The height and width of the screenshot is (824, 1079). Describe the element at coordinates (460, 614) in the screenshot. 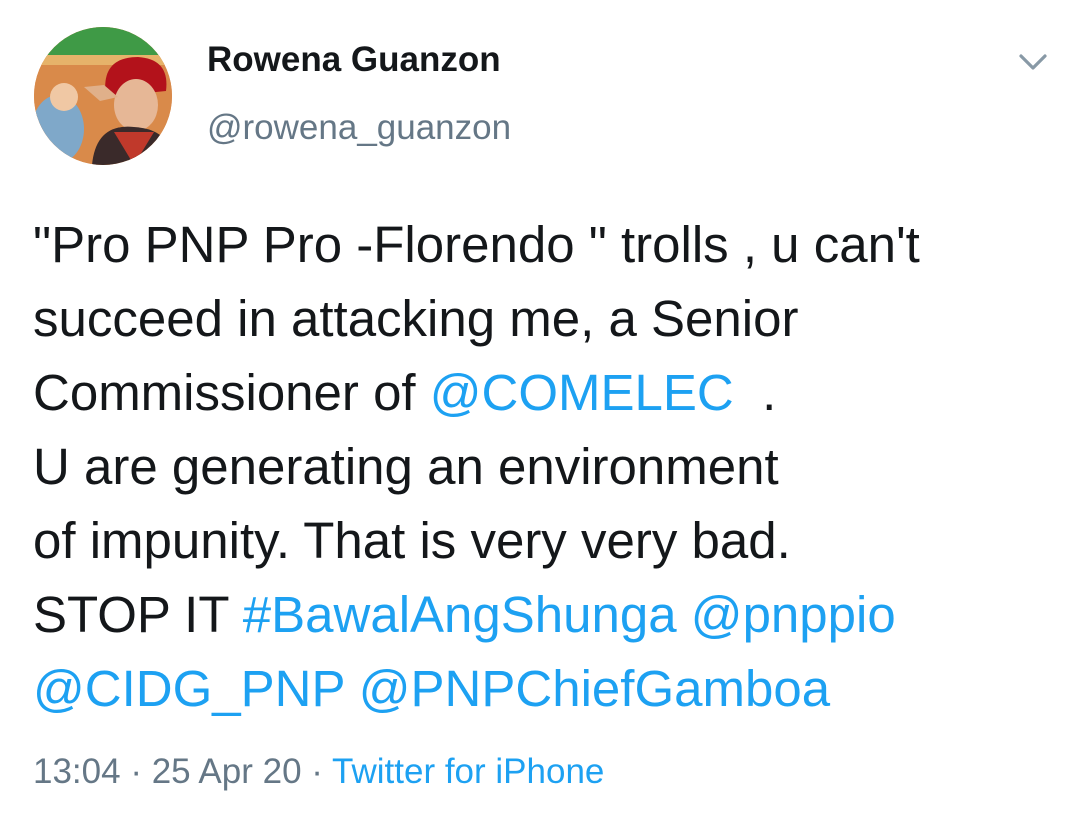

I see `hashtag-link: #BawalAngShunga` at that location.